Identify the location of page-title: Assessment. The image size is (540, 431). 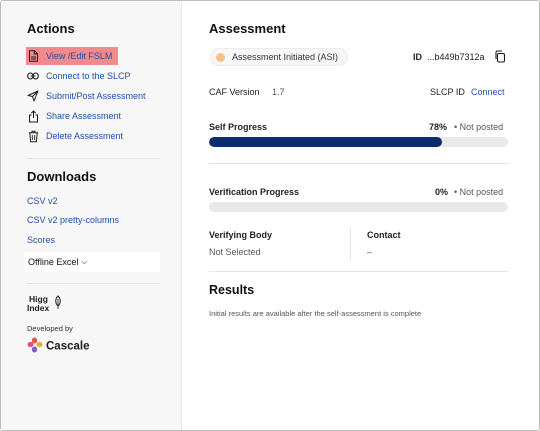
(247, 28).